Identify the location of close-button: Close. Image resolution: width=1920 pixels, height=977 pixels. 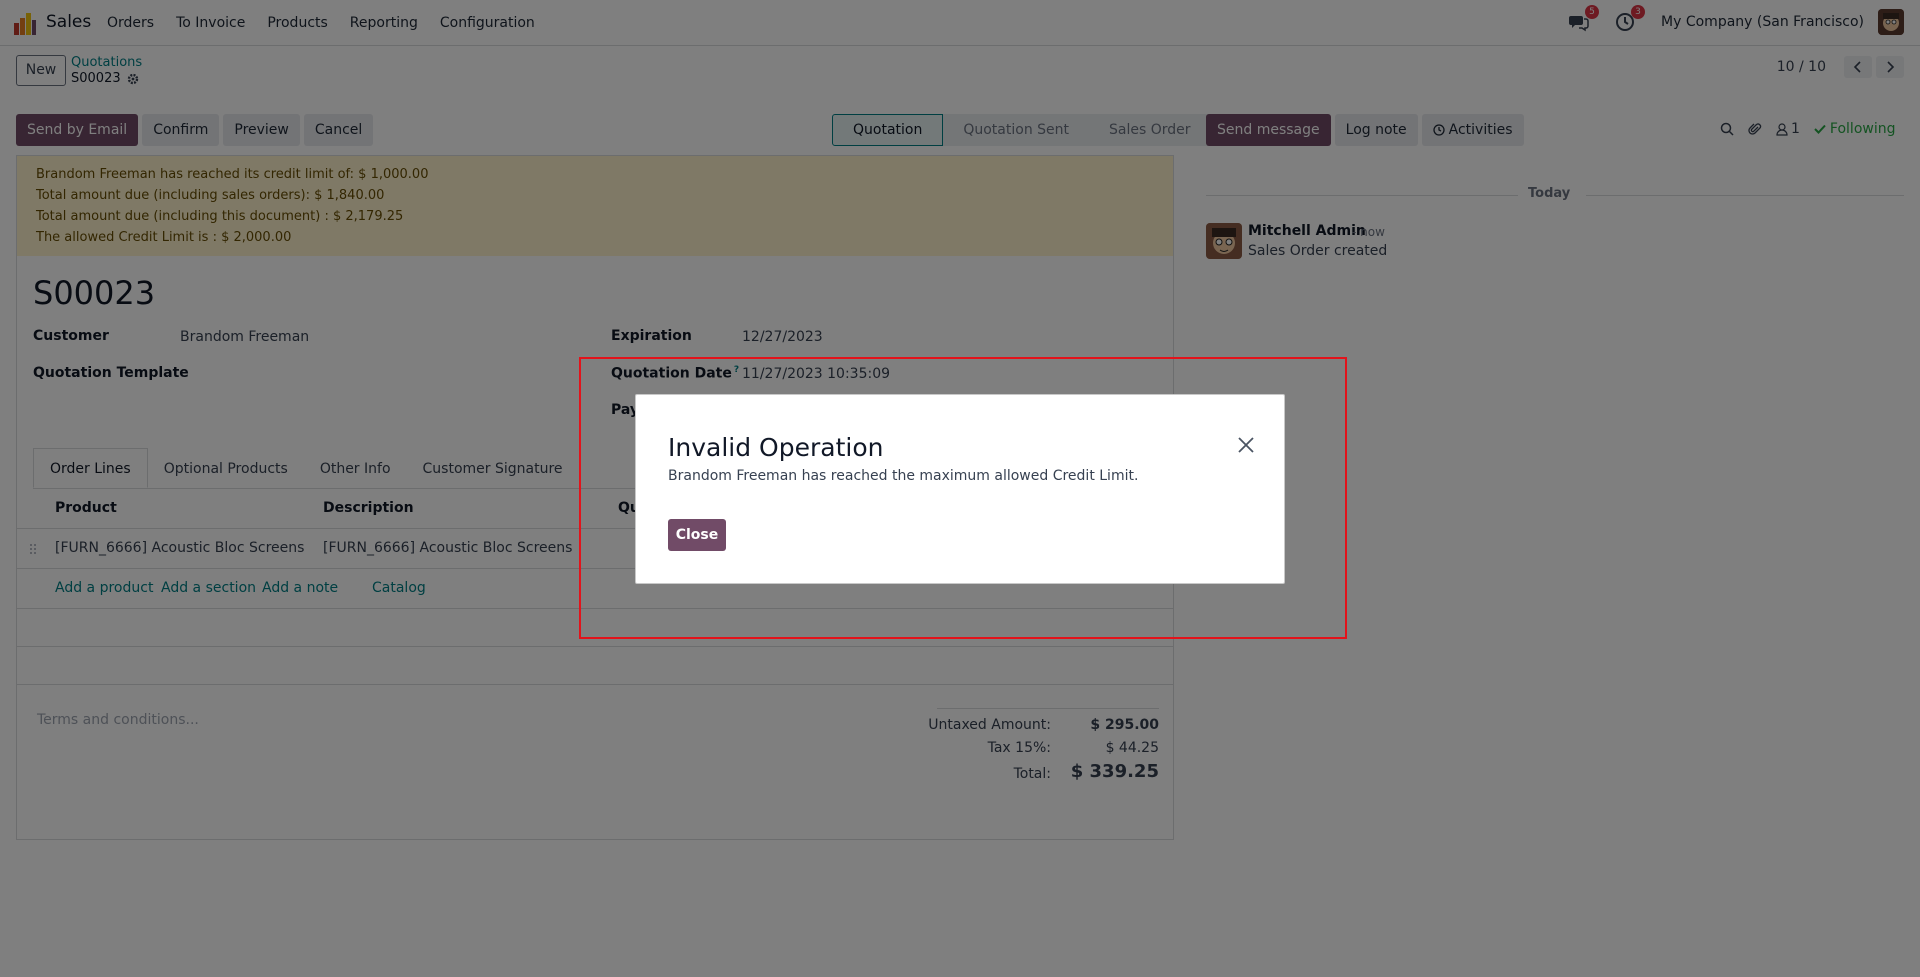
(697, 535).